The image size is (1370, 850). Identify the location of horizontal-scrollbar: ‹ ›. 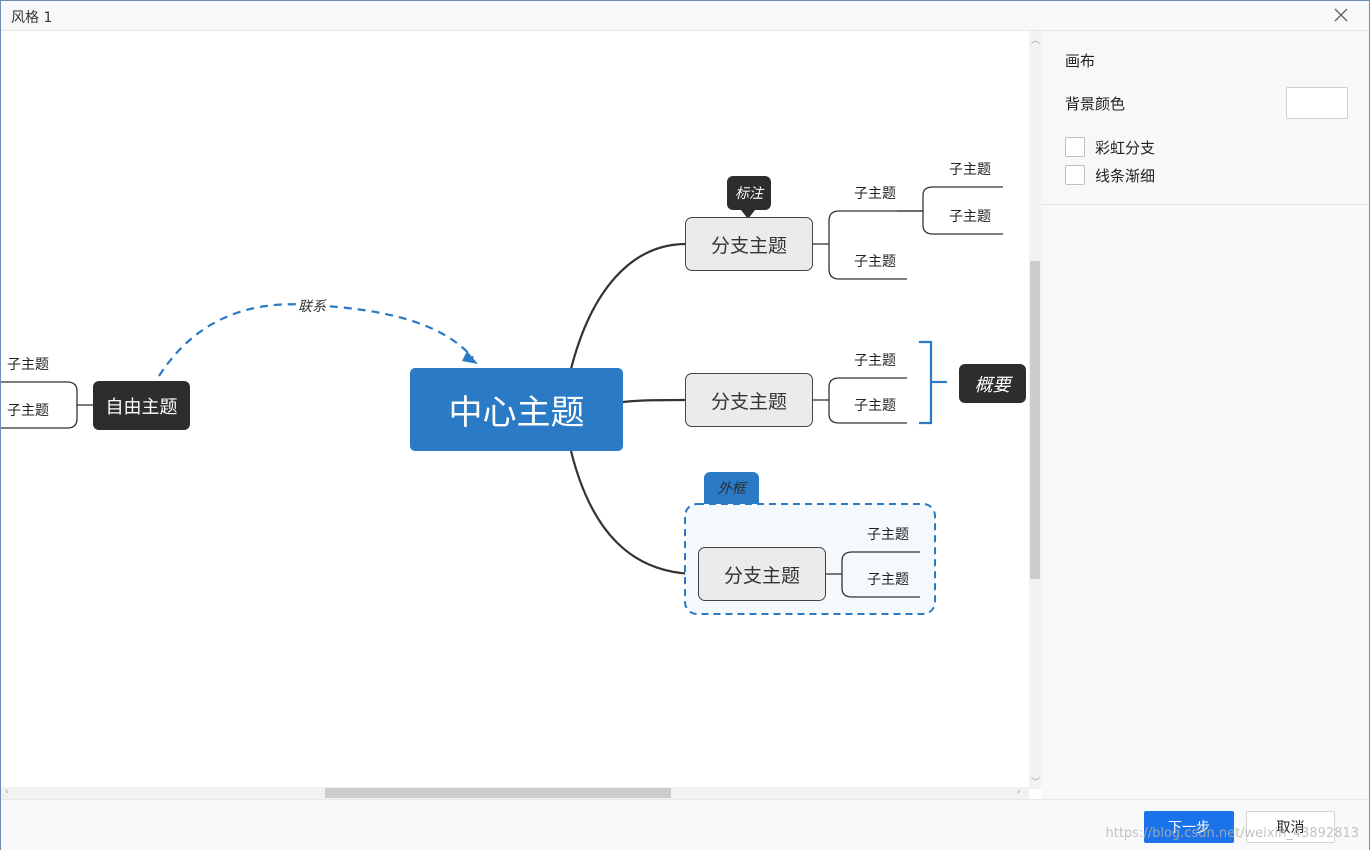
(515, 793).